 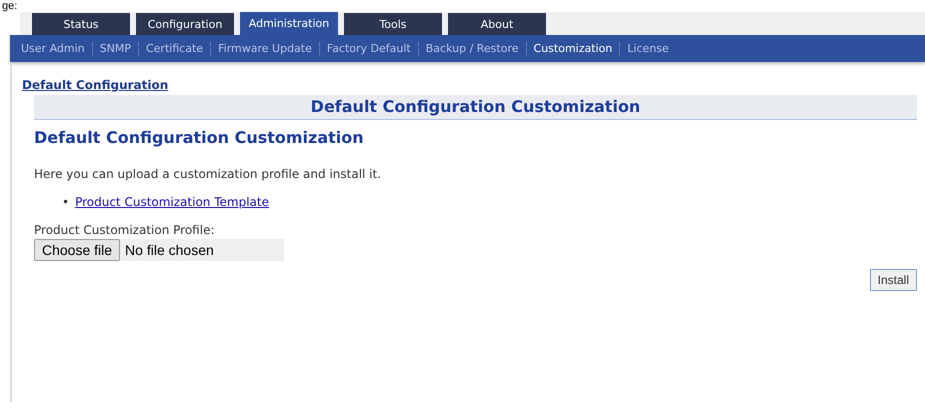 What do you see at coordinates (169, 250) in the screenshot?
I see `file-status-text: No file chosen` at bounding box center [169, 250].